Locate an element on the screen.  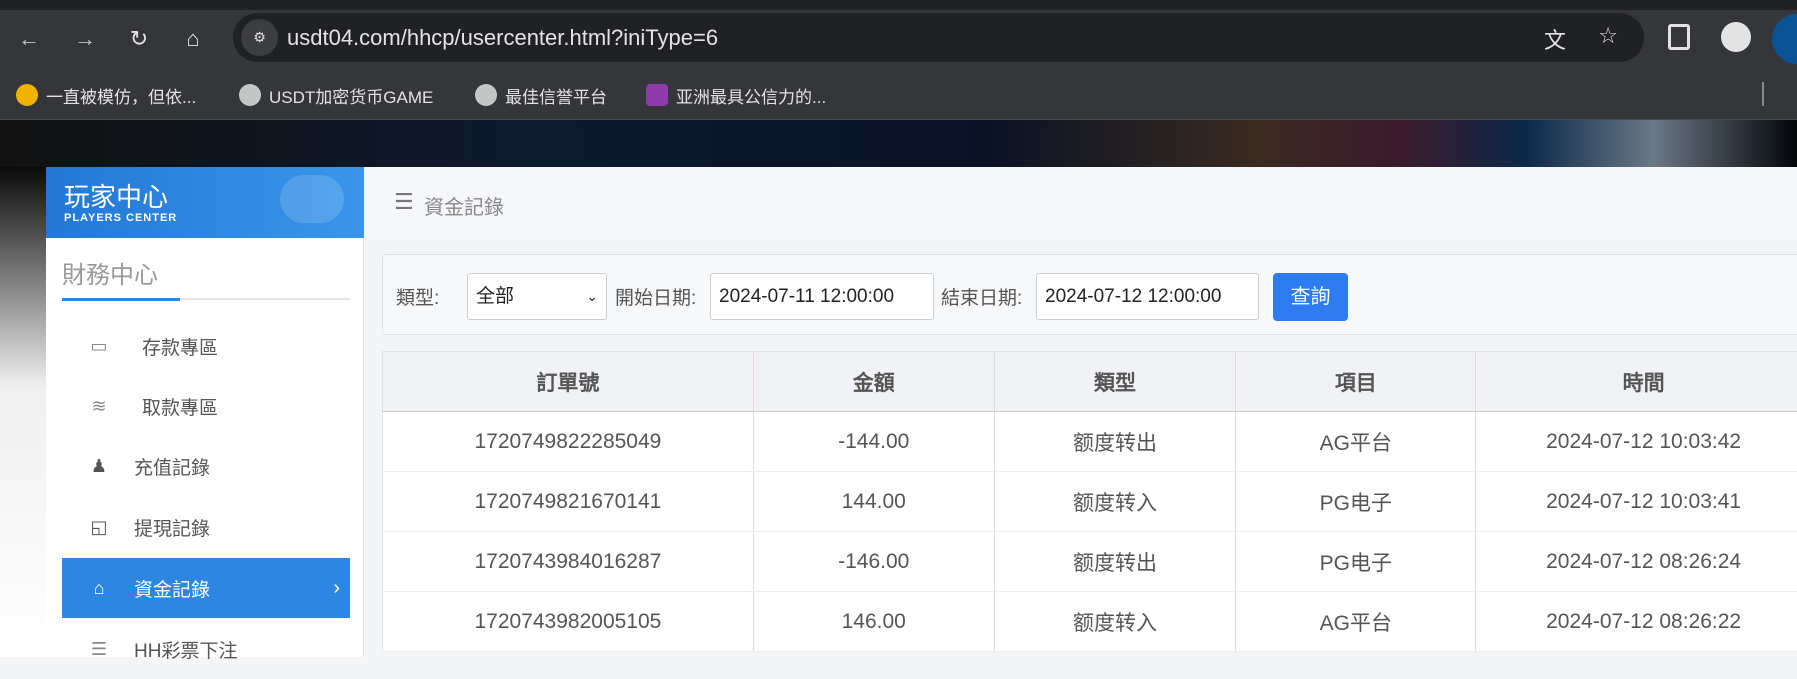
cell-amount: 144.00 is located at coordinates (873, 502).